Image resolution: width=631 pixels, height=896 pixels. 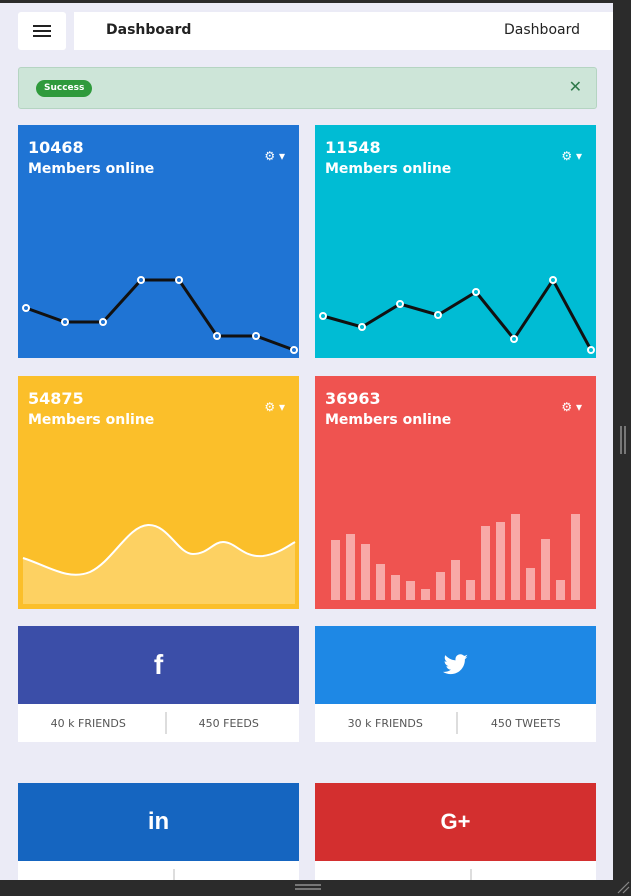 I want to click on google-plus-header: G+, so click(x=455, y=822).